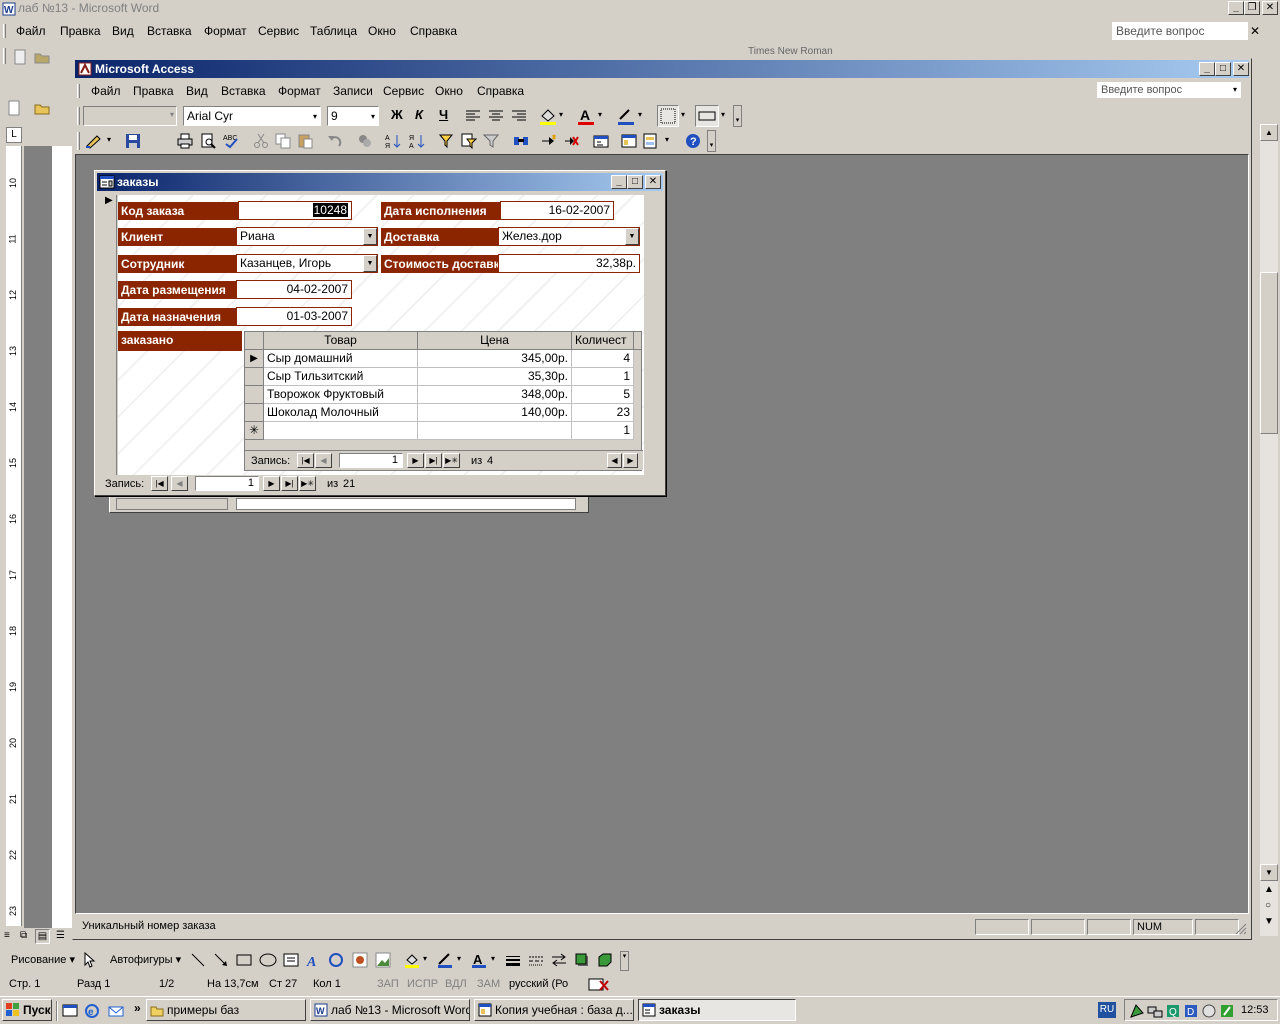 The image size is (1280, 1024). I want to click on help-icon: ?, so click(693, 141).